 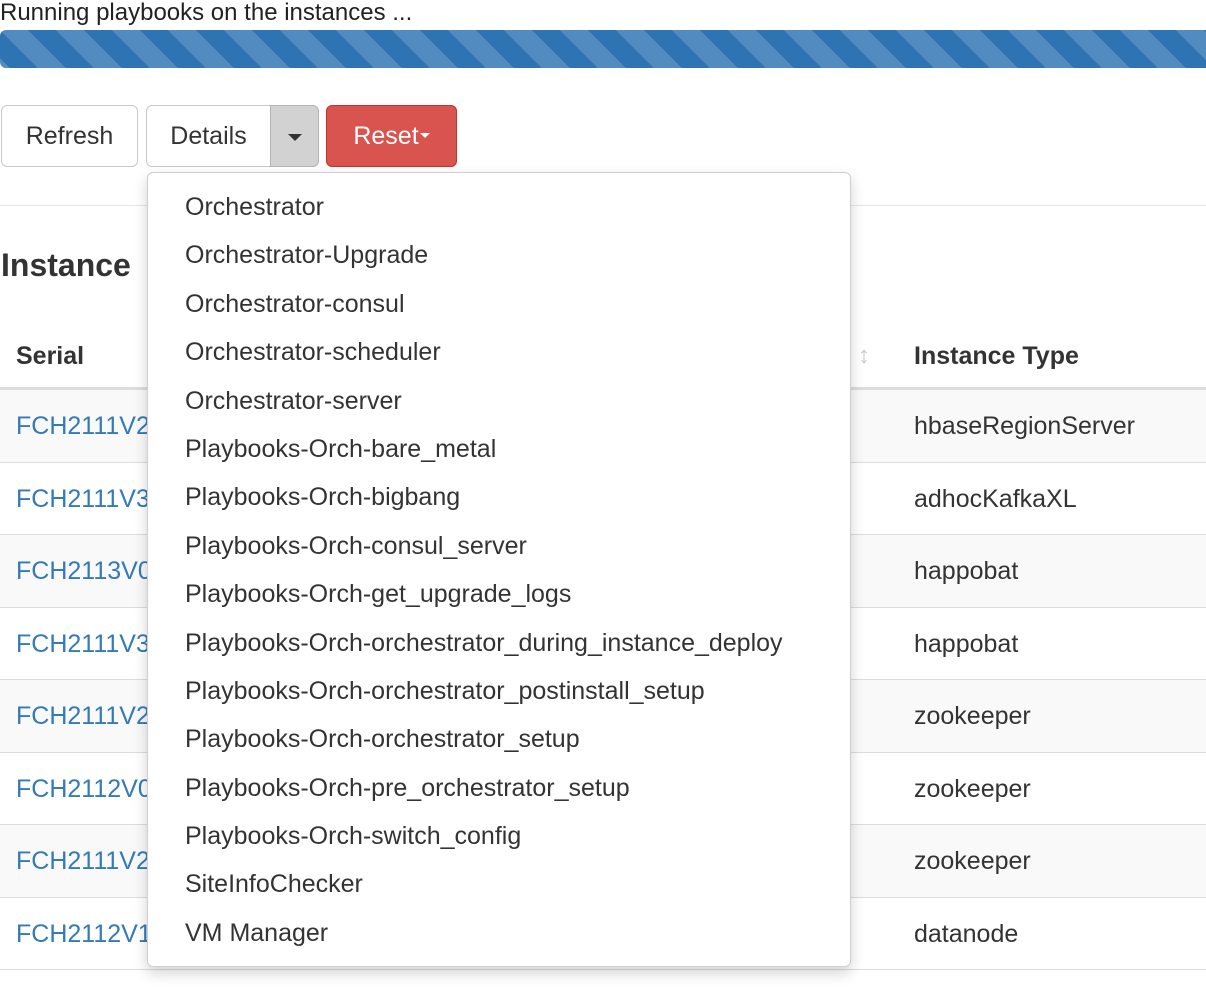 I want to click on dropdown-item: Playbooks-Orch-bigbang, so click(x=499, y=497).